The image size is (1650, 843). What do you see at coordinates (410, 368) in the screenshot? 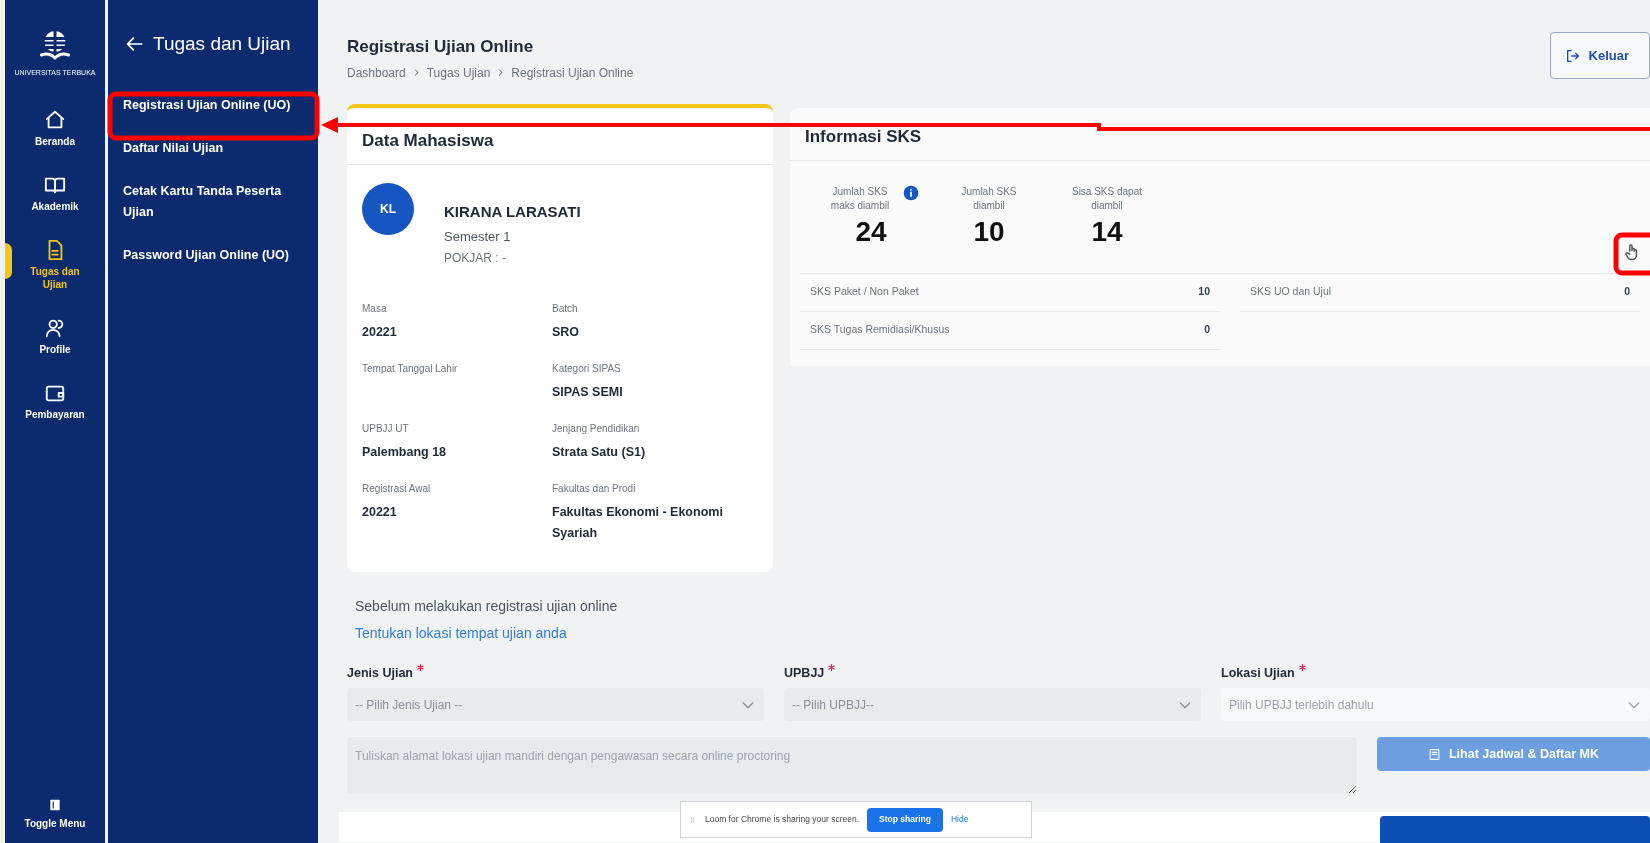
I see `field-label: Tempat Tanggal Lahir` at bounding box center [410, 368].